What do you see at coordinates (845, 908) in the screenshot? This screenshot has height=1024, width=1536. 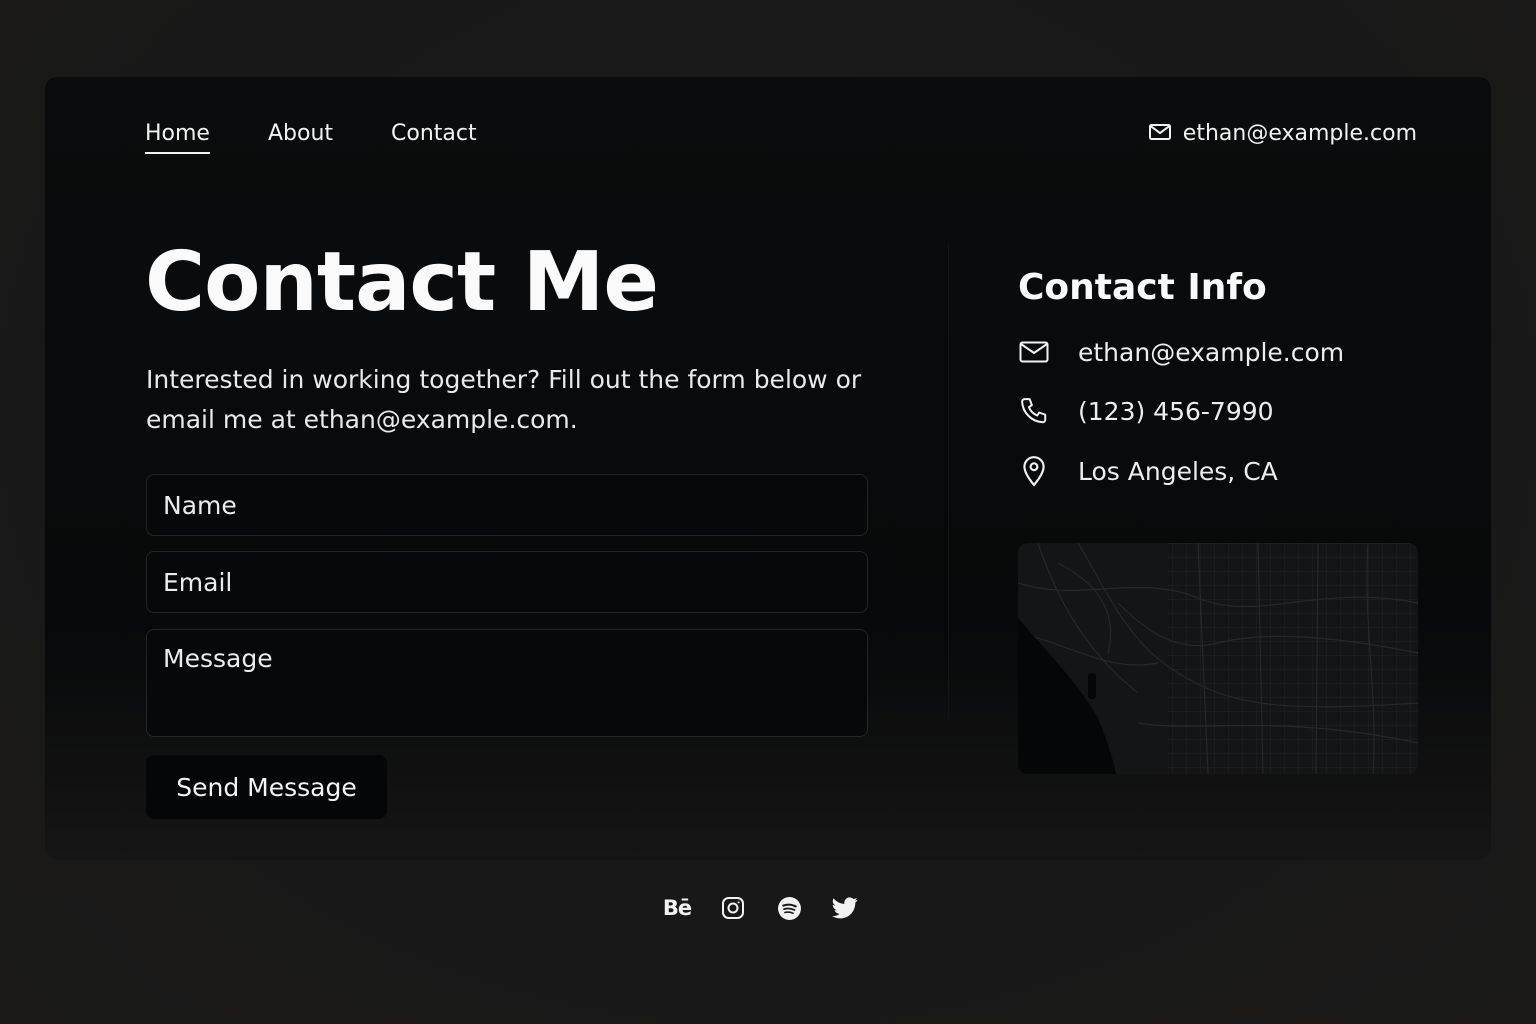 I see `twitter-icon` at bounding box center [845, 908].